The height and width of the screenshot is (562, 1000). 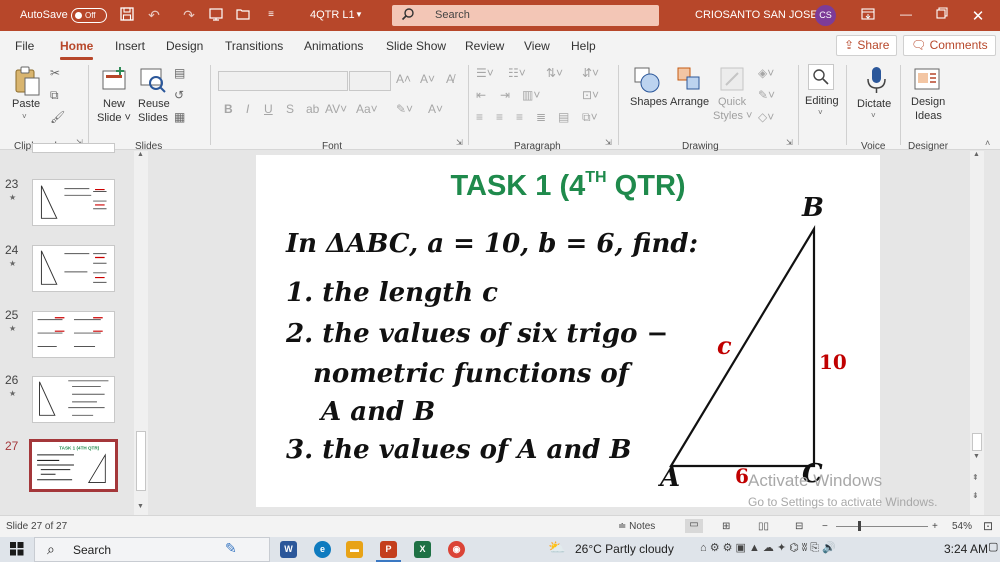 What do you see at coordinates (988, 526) in the screenshot?
I see `fit-to-window-icon: ⊡` at bounding box center [988, 526].